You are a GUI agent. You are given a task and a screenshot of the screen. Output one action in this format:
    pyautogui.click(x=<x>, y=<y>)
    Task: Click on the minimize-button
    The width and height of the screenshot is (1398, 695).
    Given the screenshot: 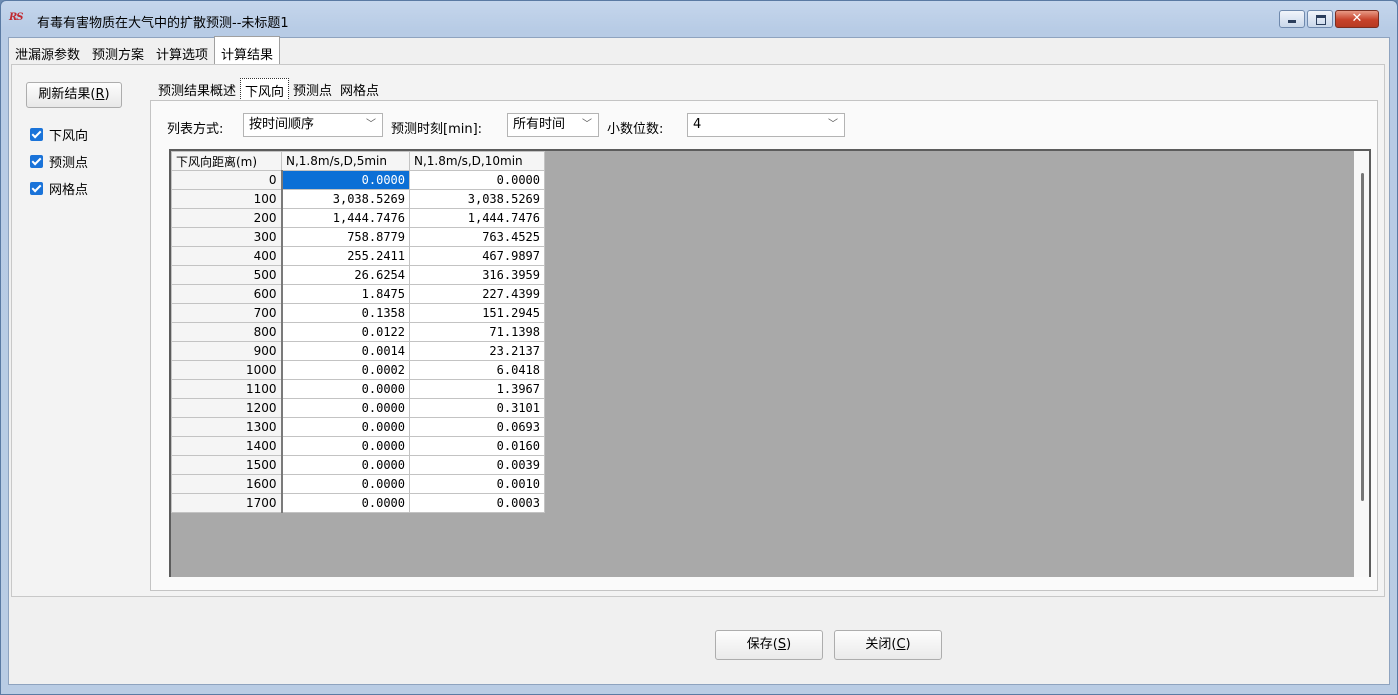 What is the action you would take?
    pyautogui.click(x=1292, y=19)
    